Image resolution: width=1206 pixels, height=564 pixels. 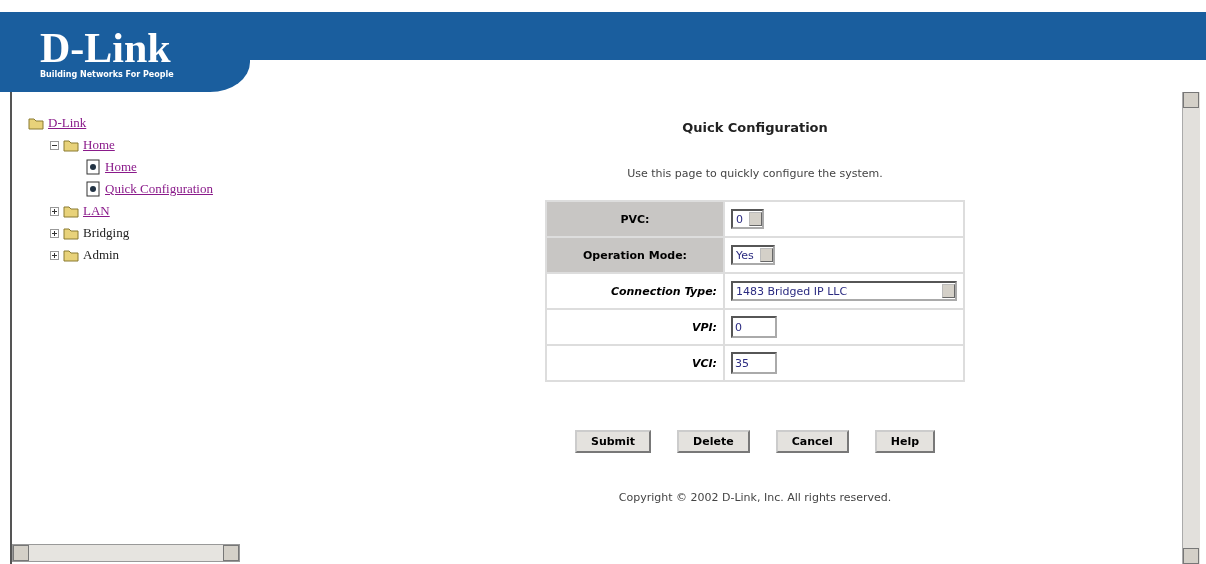 I want to click on copyright-text: Copyright © 2002 D-Link, Inc. All rights reserved., so click(x=755, y=497).